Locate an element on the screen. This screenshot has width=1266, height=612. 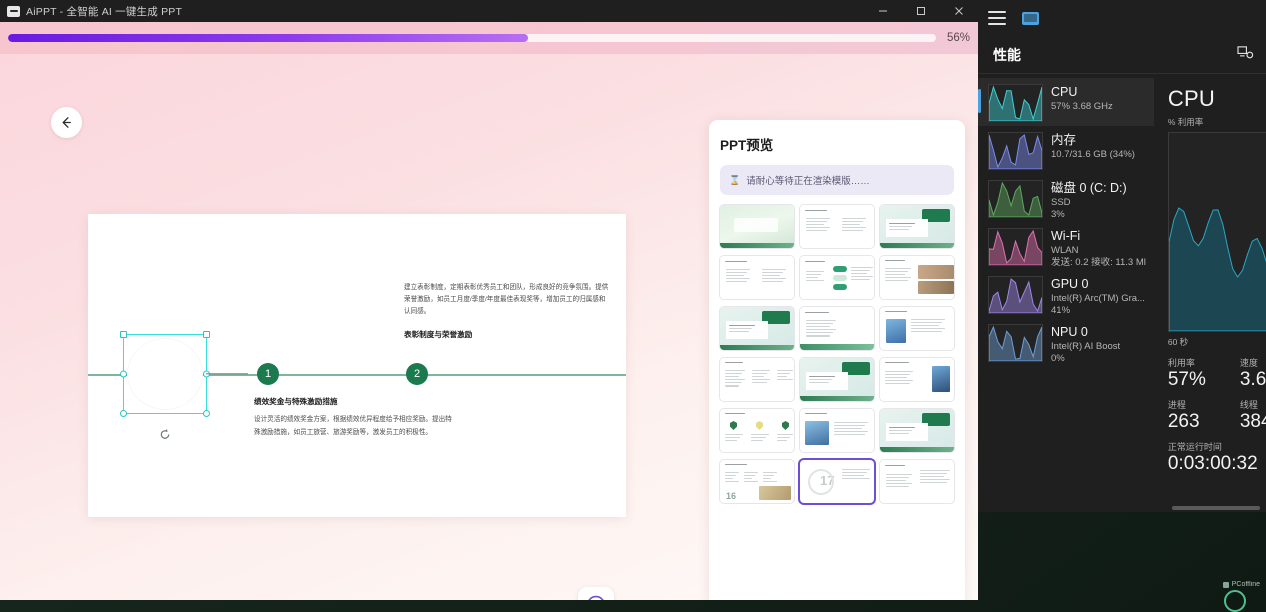
device-sub2: 发送: 0.2 接收: 11.3 Ml is located at coordinates (1098, 263).